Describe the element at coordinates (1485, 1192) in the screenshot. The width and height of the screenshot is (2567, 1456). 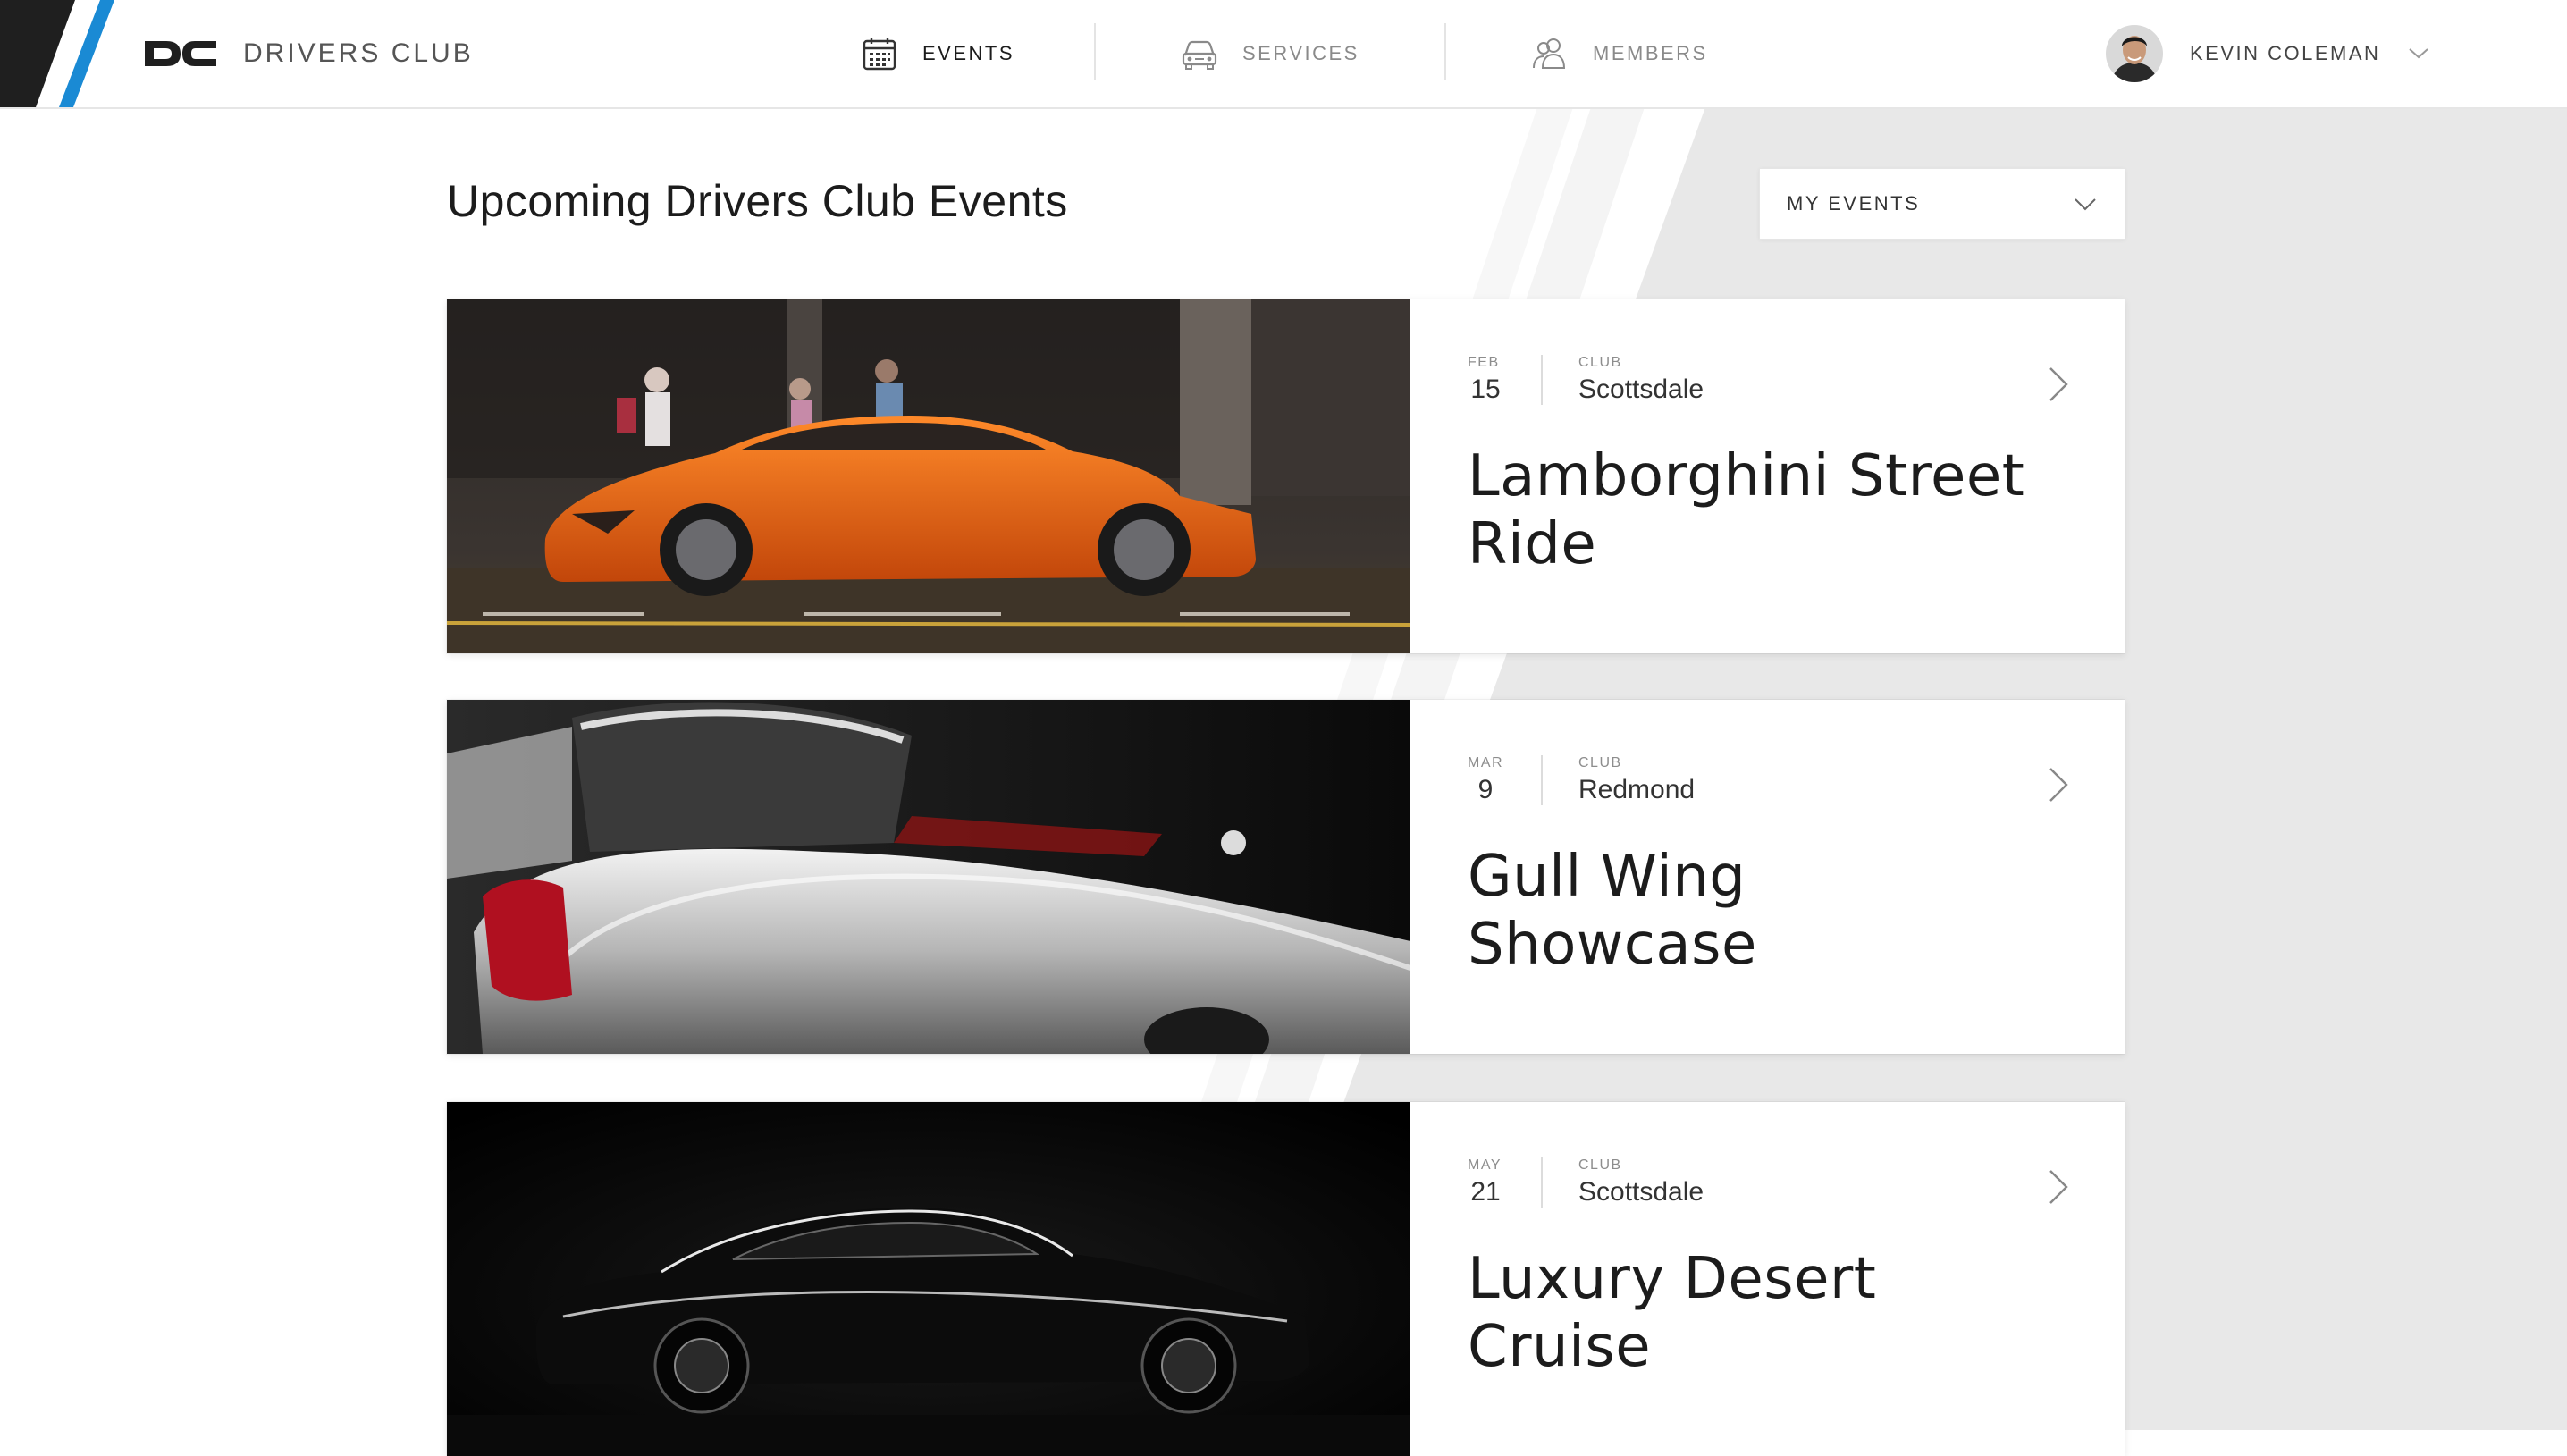
I see `event-day: 21` at that location.